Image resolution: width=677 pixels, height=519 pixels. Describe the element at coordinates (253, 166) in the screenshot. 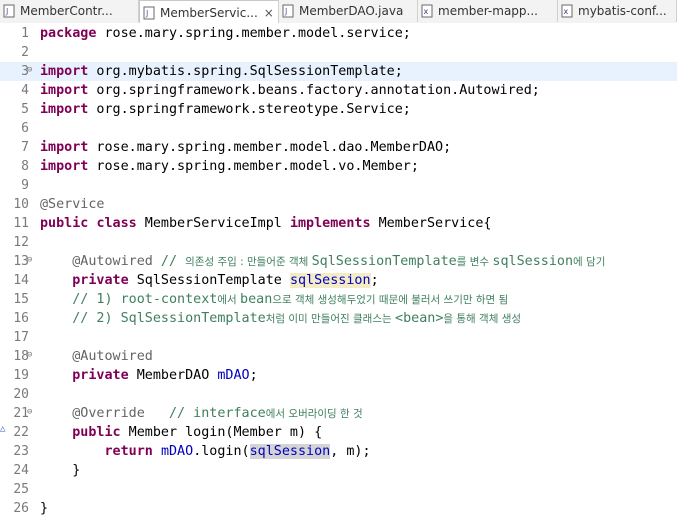

I see `code-text: rose.mary.spring.member.model.vo.Member;` at that location.